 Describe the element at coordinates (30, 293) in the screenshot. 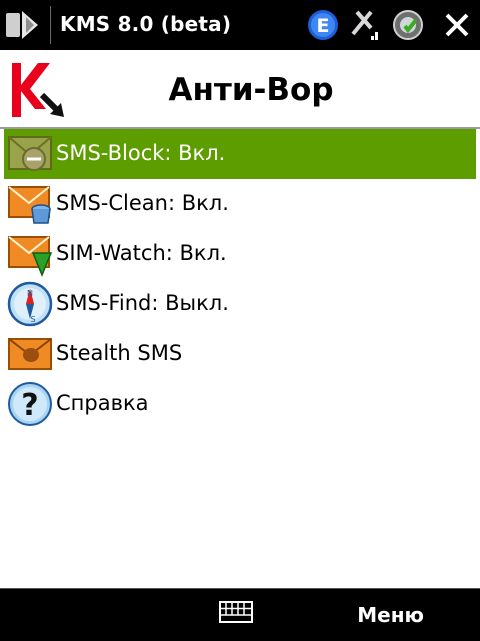

I see `svg-text: N` at that location.